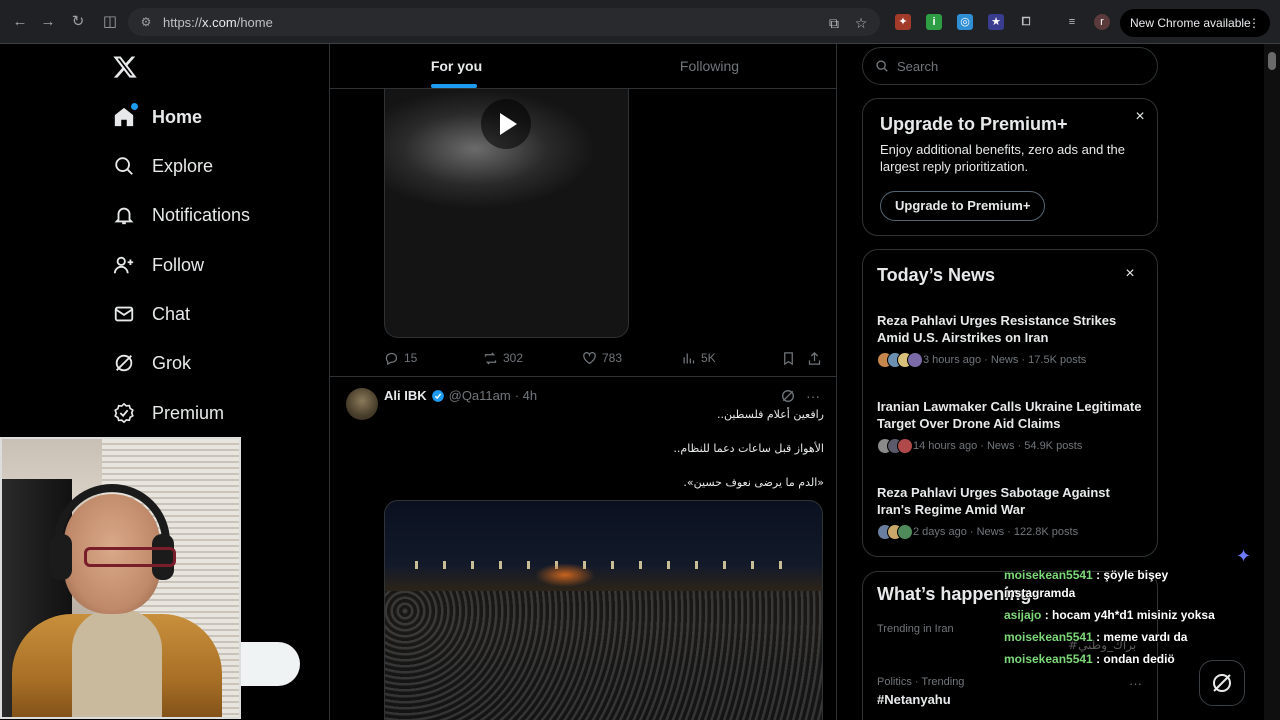 This screenshot has height=720, width=1280. Describe the element at coordinates (605, 565) in the screenshot. I see `media-lights` at that location.